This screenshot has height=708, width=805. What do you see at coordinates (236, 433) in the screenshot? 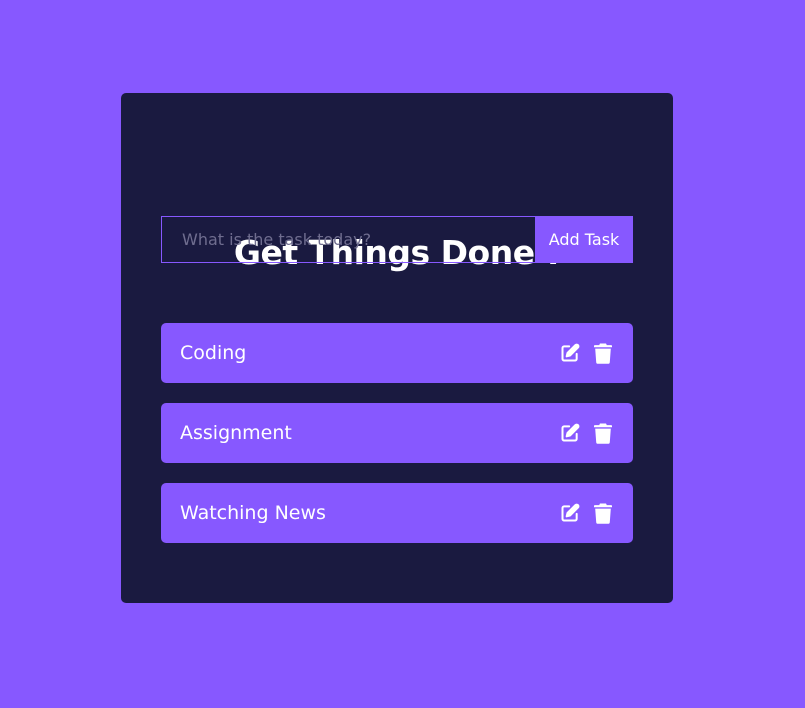
I see `todo-label: Assignment` at bounding box center [236, 433].